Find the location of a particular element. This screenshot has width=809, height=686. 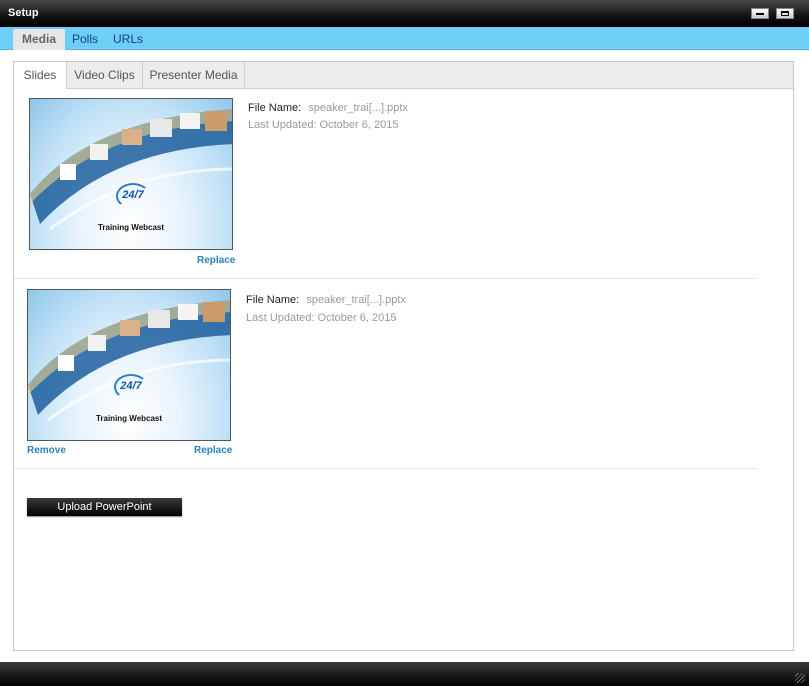

tab-video-clips: Video Clips is located at coordinates (105, 75).